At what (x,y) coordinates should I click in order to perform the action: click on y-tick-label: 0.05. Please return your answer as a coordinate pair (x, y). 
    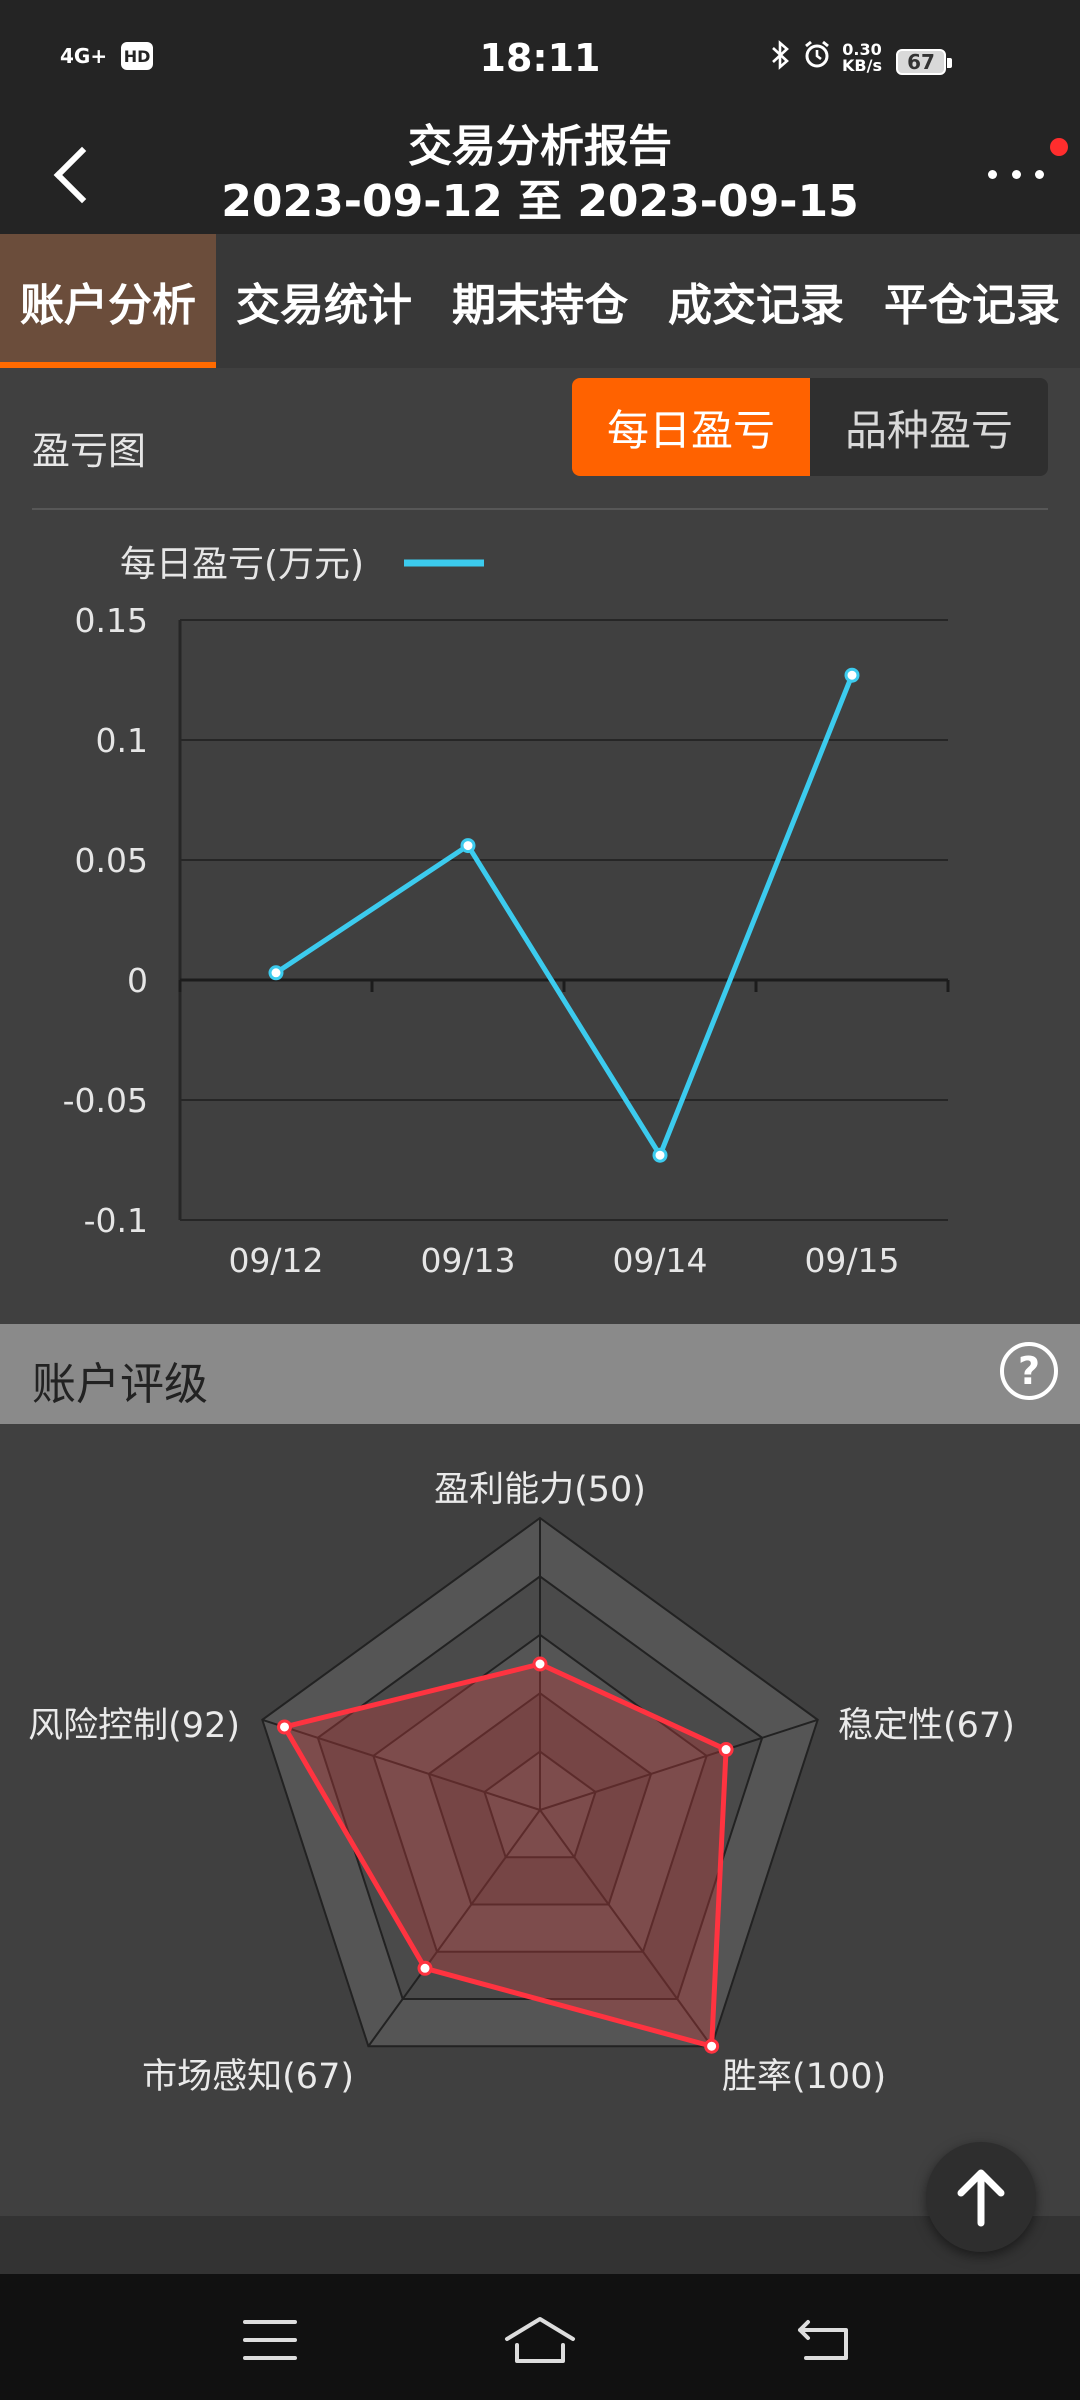
    Looking at the image, I should click on (111, 860).